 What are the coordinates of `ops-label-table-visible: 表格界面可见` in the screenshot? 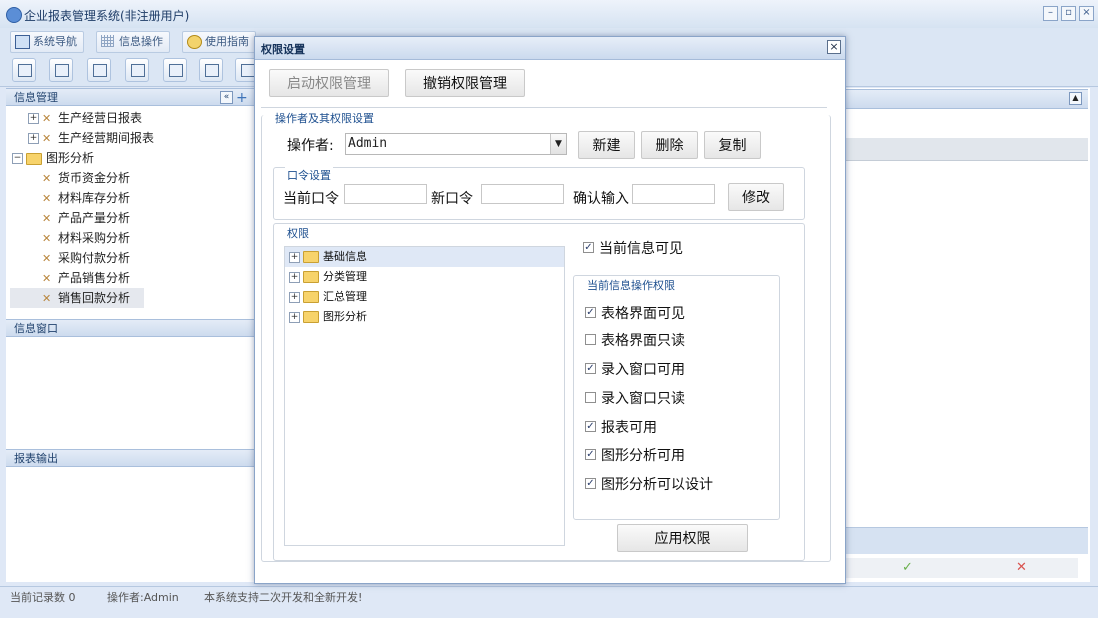 It's located at (643, 314).